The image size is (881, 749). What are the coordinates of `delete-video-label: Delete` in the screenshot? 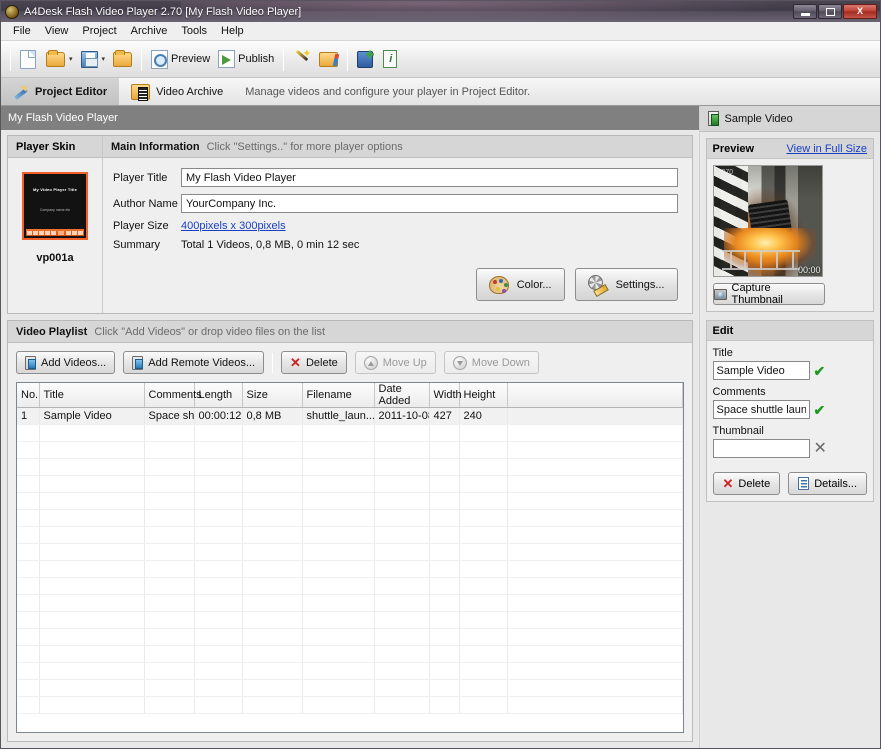 It's located at (321, 362).